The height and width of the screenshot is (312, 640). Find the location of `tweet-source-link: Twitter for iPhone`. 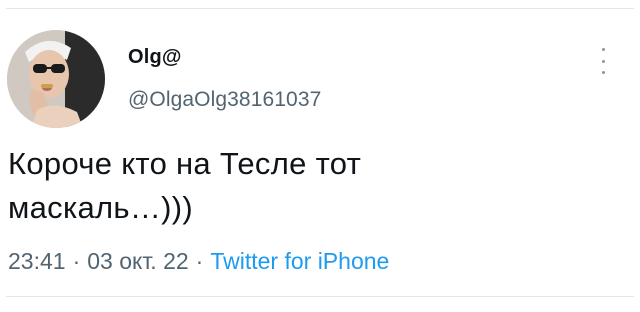

tweet-source-link: Twitter for iPhone is located at coordinates (299, 261).